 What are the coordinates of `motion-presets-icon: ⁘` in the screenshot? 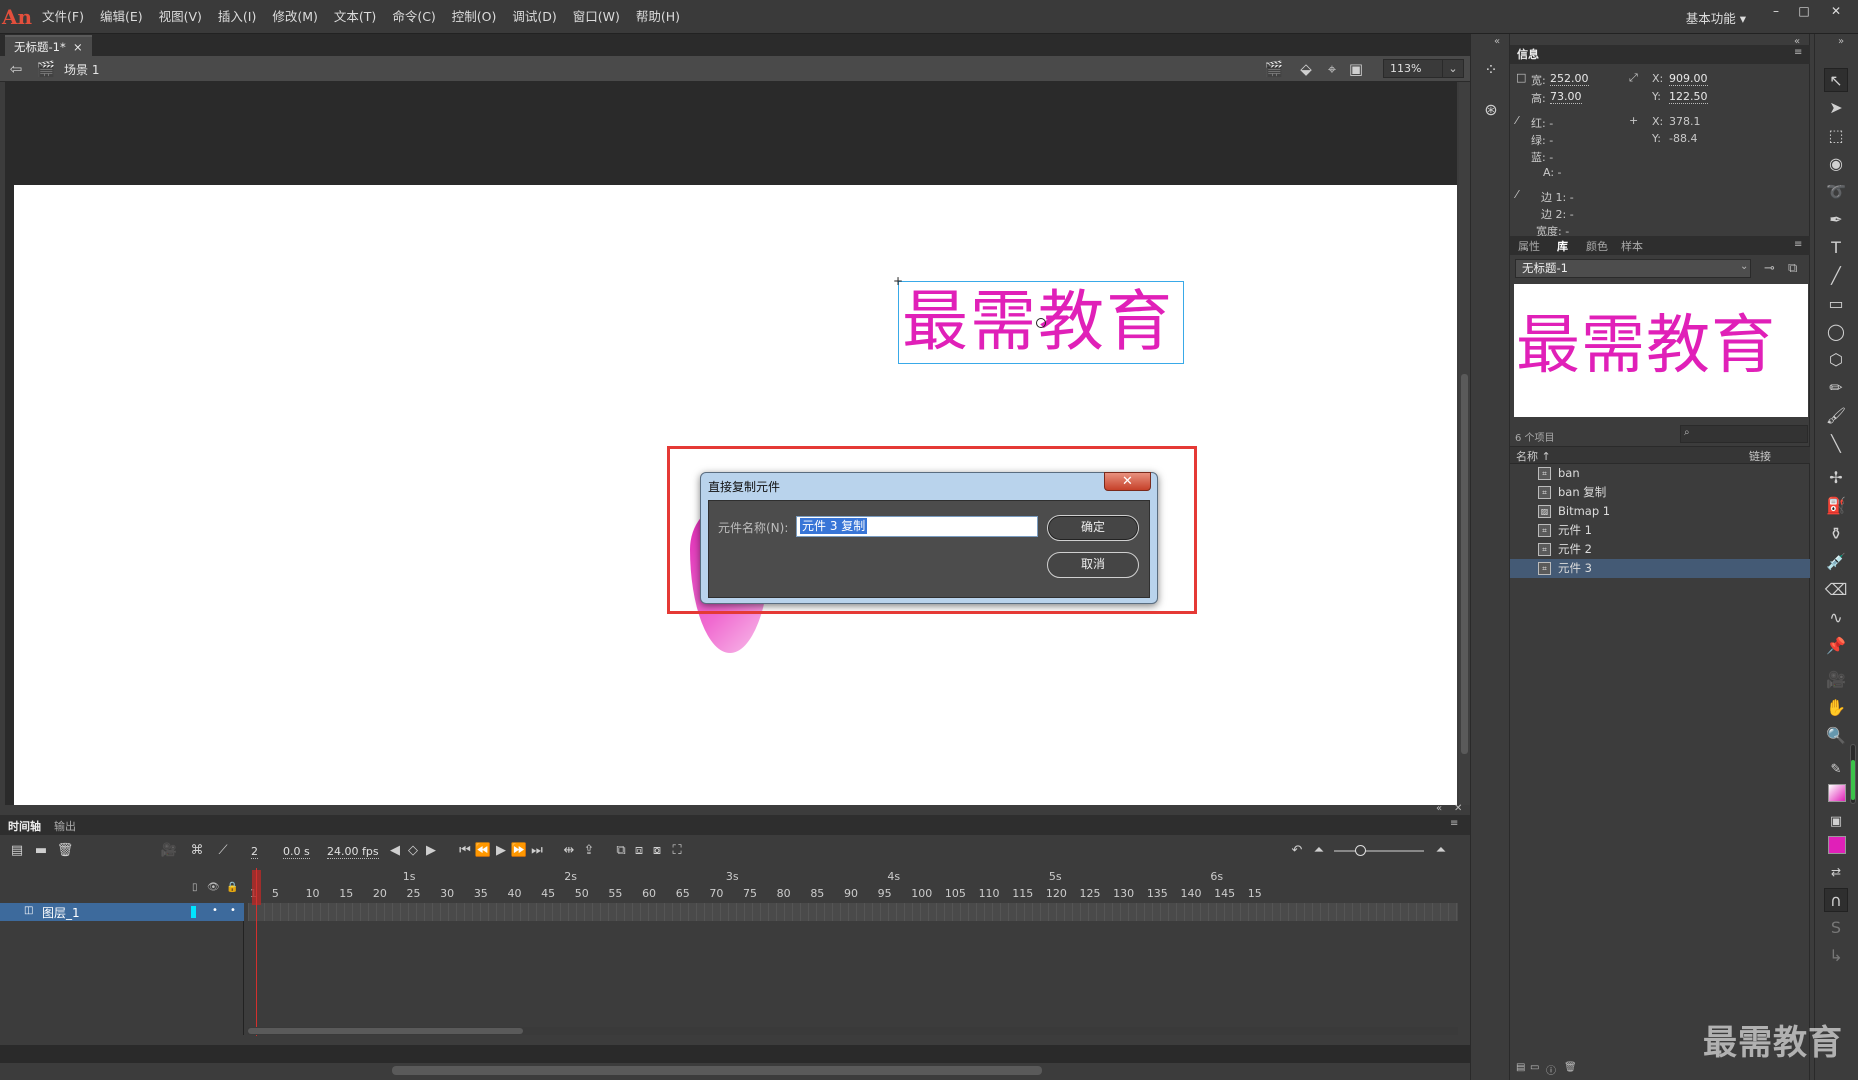 It's located at (1491, 70).